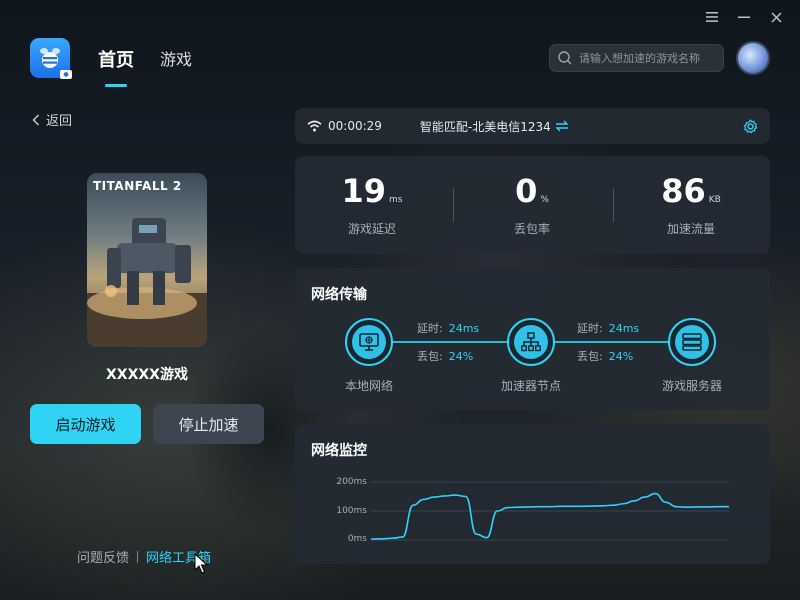 The image size is (800, 600). I want to click on start-game-button: 启动游戏, so click(85, 424).